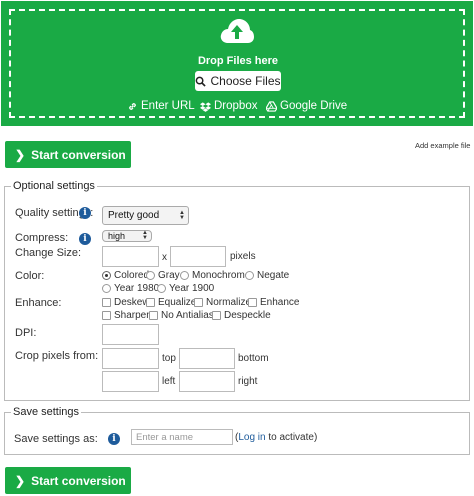 This screenshot has height=496, width=474. Describe the element at coordinates (132, 275) in the screenshot. I see `color-option-label: Colored` at that location.